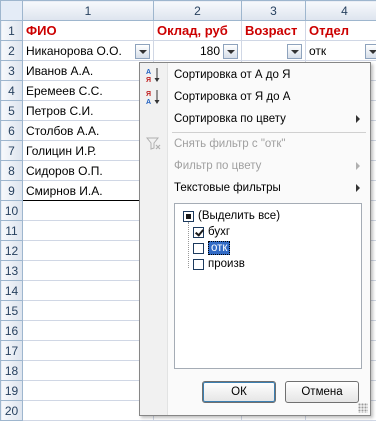  What do you see at coordinates (219, 232) in the screenshot?
I see `filter-item-label: бухг` at bounding box center [219, 232].